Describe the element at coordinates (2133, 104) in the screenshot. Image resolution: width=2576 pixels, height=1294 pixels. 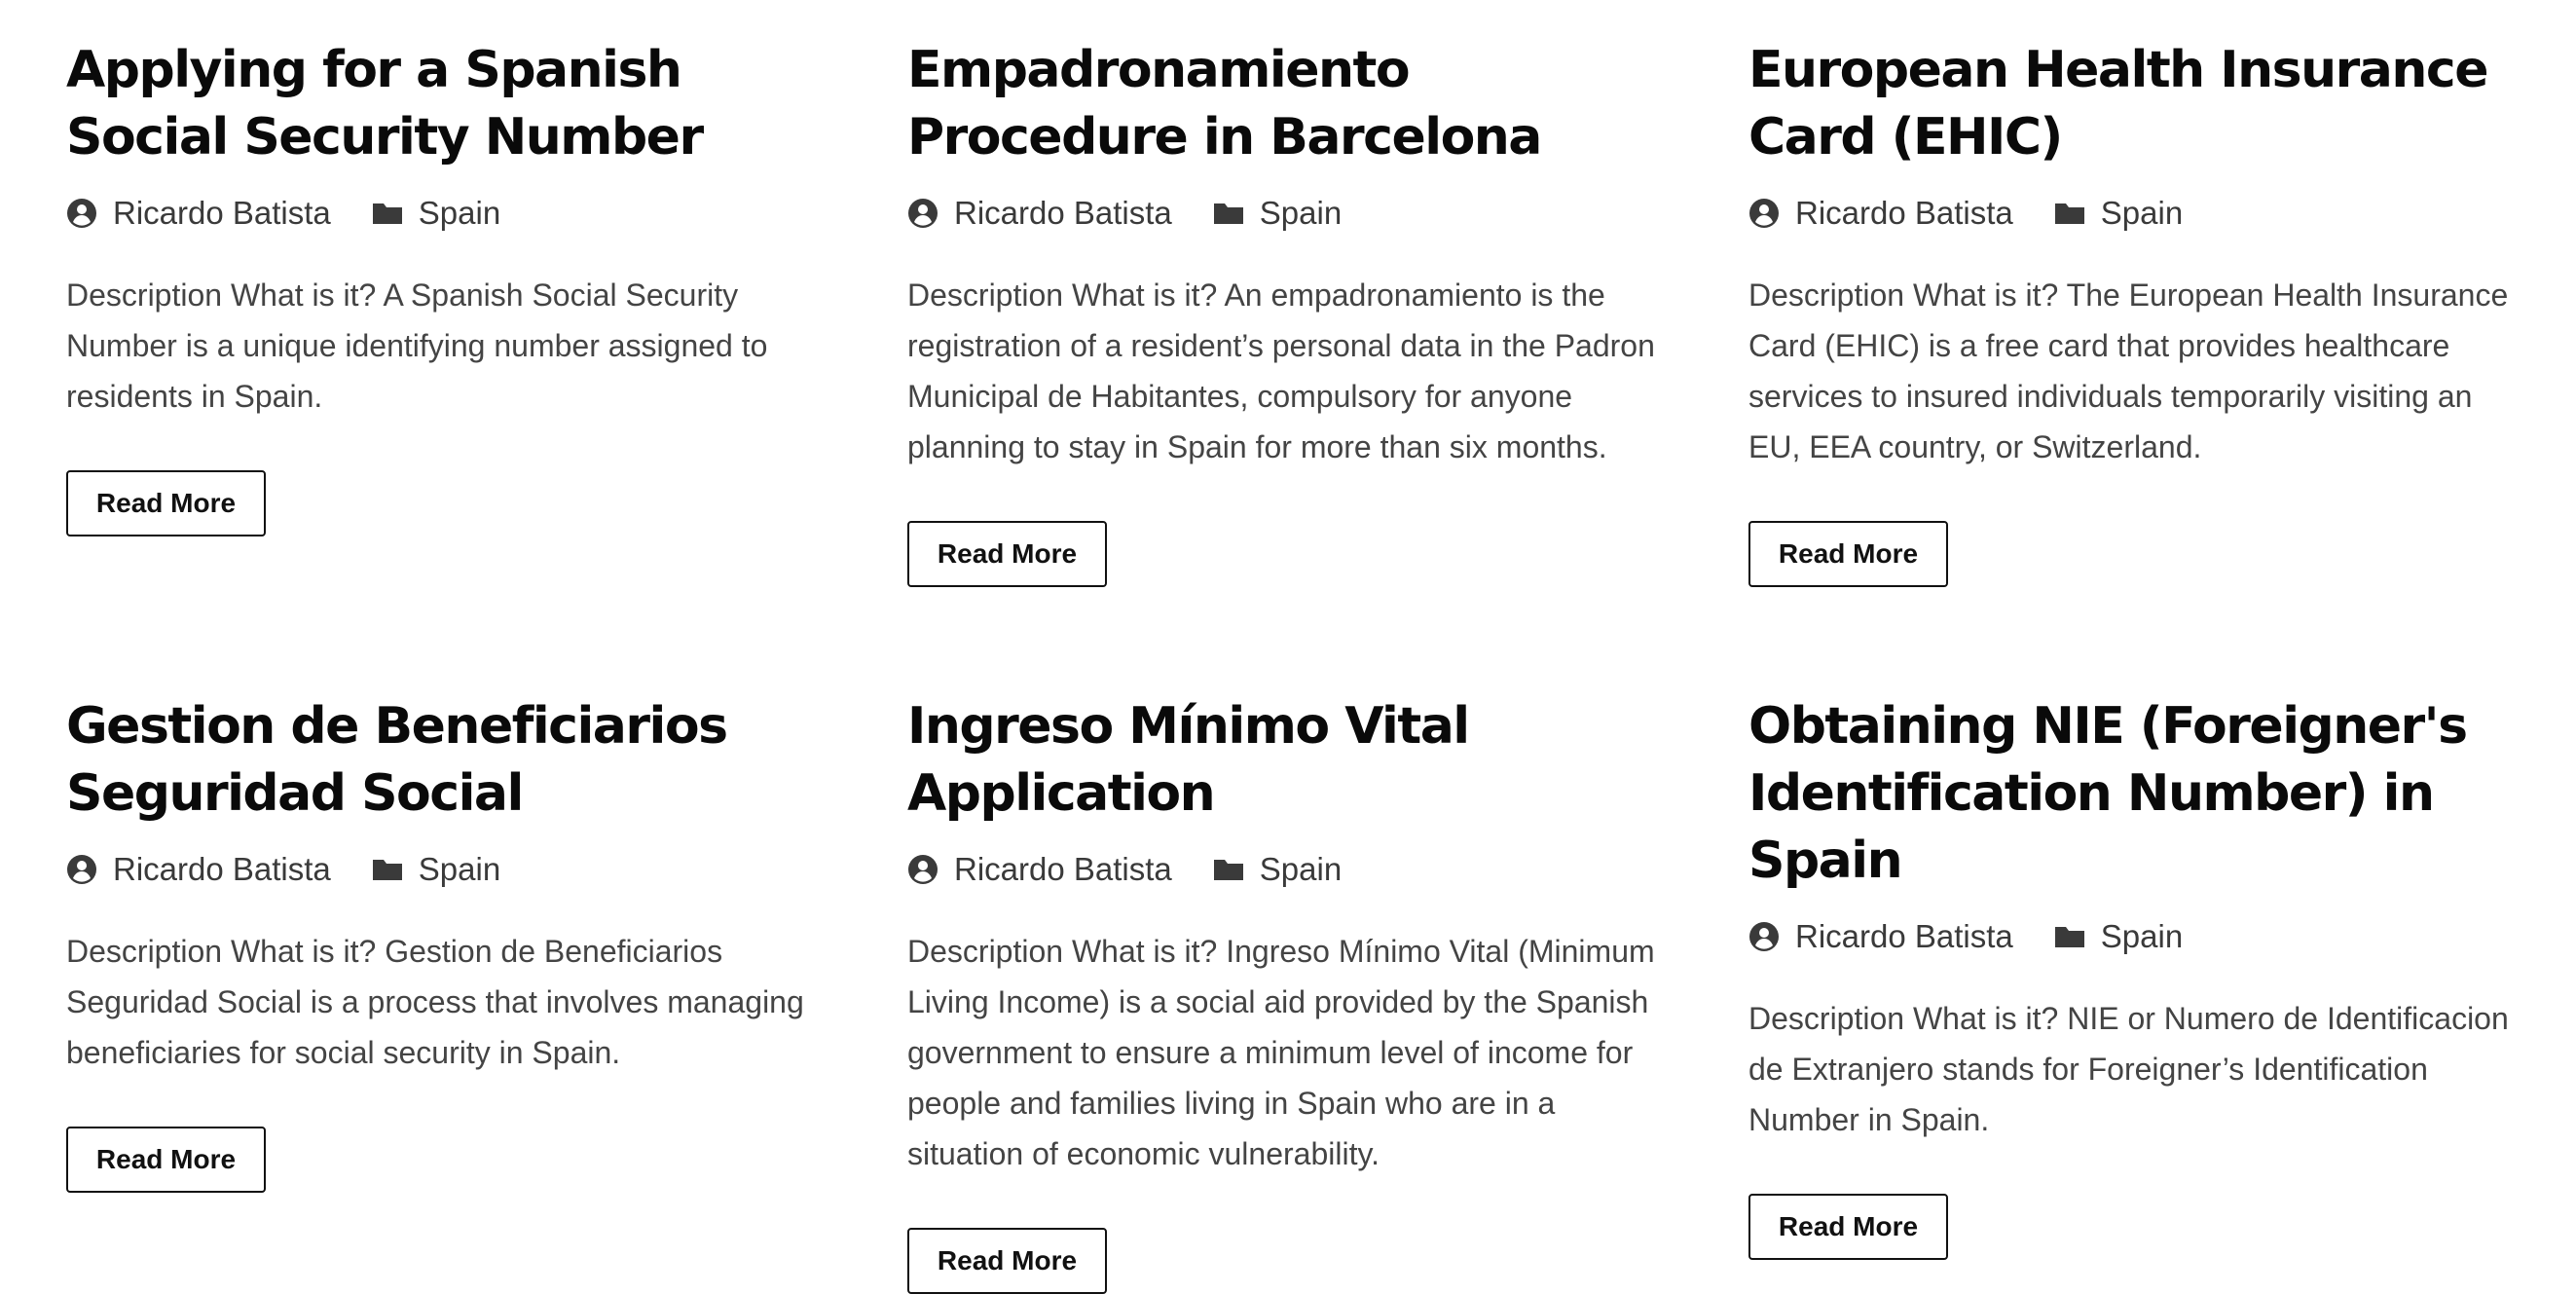
I see `post-title: European Health Insurance Card (EHIC)` at that location.